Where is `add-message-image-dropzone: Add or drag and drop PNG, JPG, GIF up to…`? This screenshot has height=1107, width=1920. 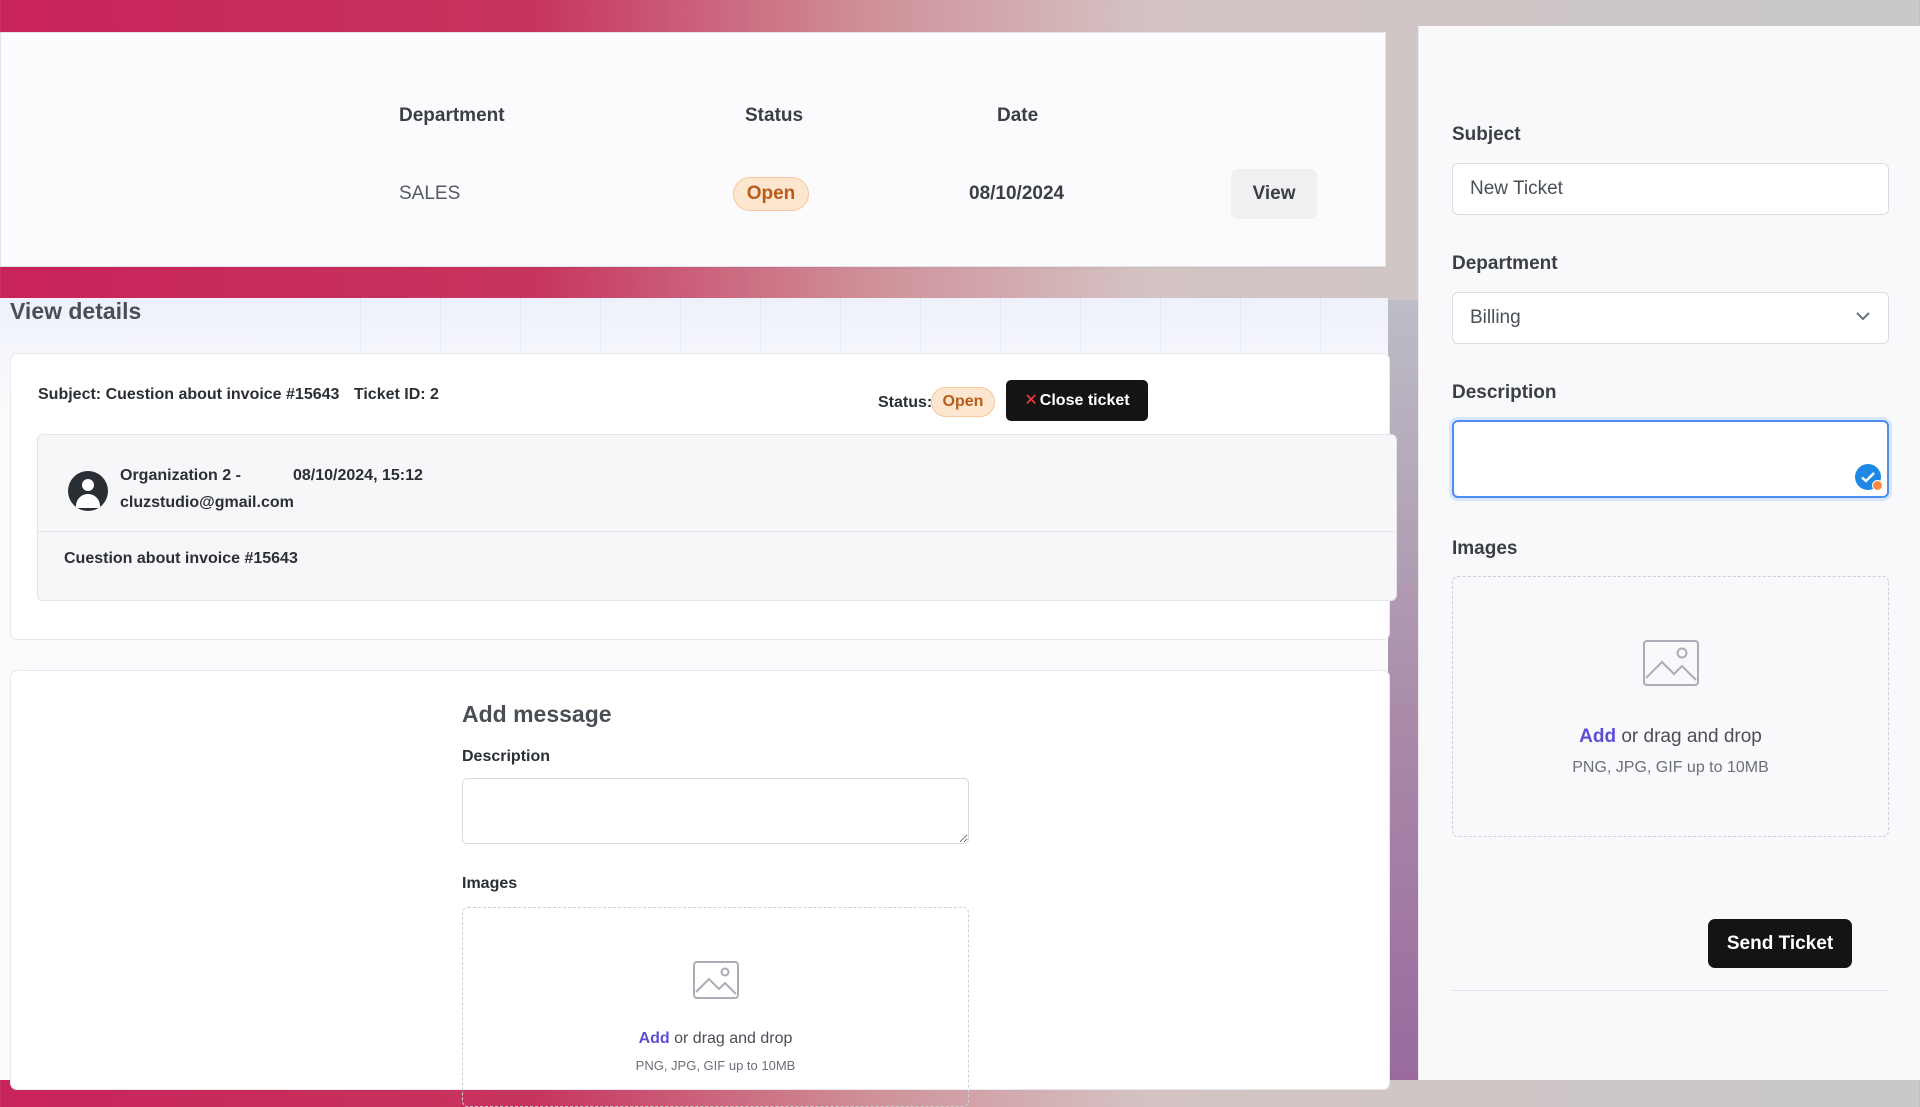 add-message-image-dropzone: Add or drag and drop PNG, JPG, GIF up to… is located at coordinates (715, 1007).